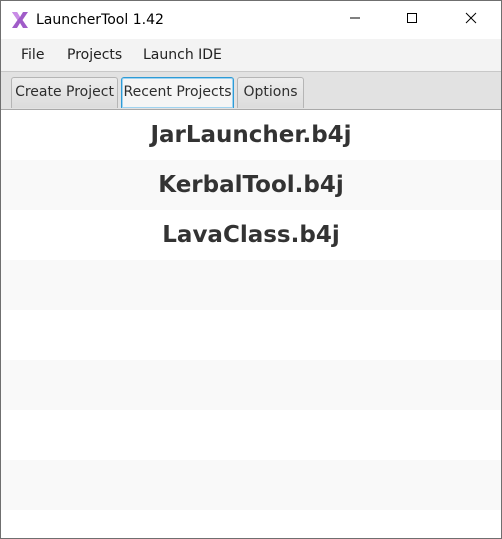 The width and height of the screenshot is (502, 539). I want to click on close-icon, so click(471, 20).